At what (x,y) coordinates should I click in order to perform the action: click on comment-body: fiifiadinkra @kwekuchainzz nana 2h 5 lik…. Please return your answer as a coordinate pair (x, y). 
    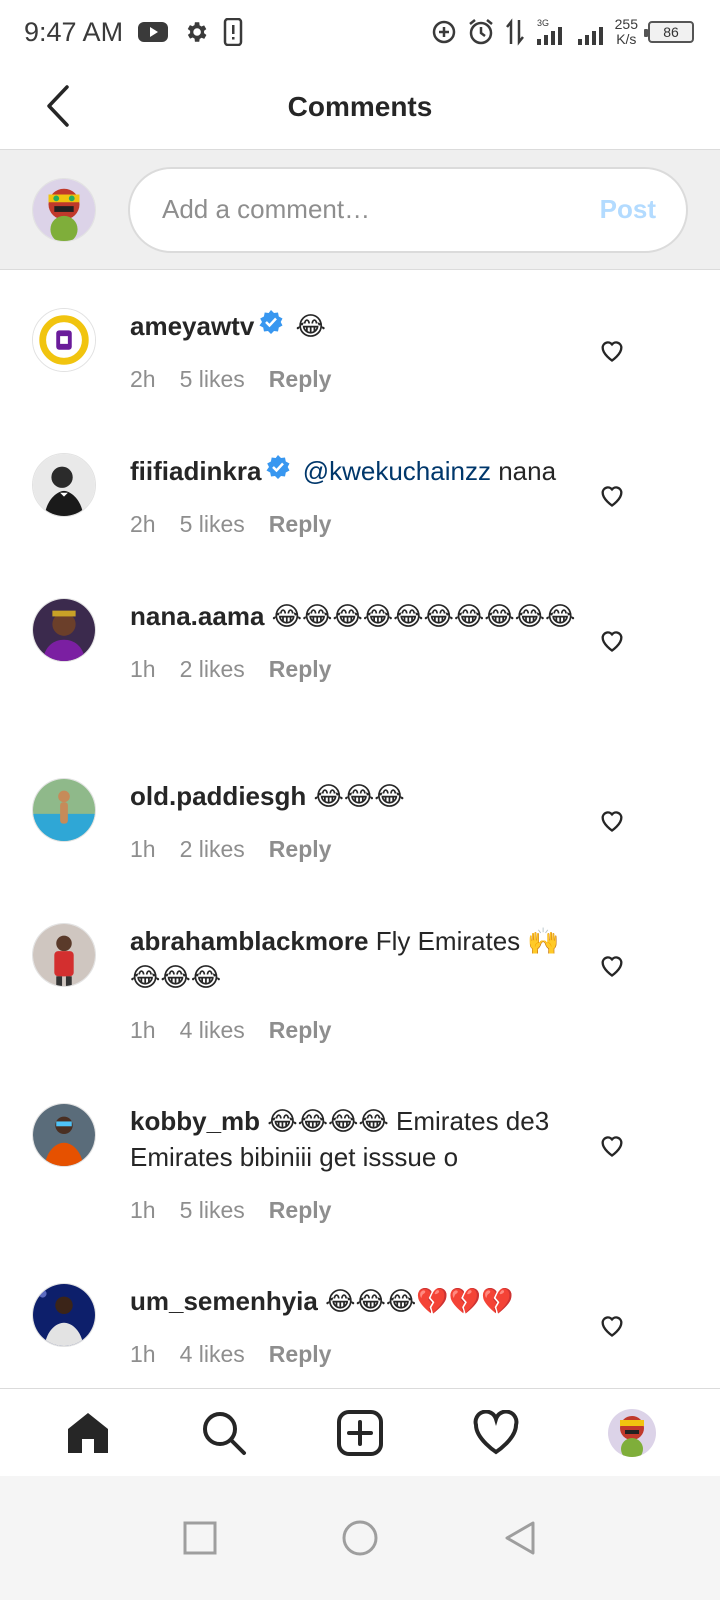
    Looking at the image, I should click on (355, 495).